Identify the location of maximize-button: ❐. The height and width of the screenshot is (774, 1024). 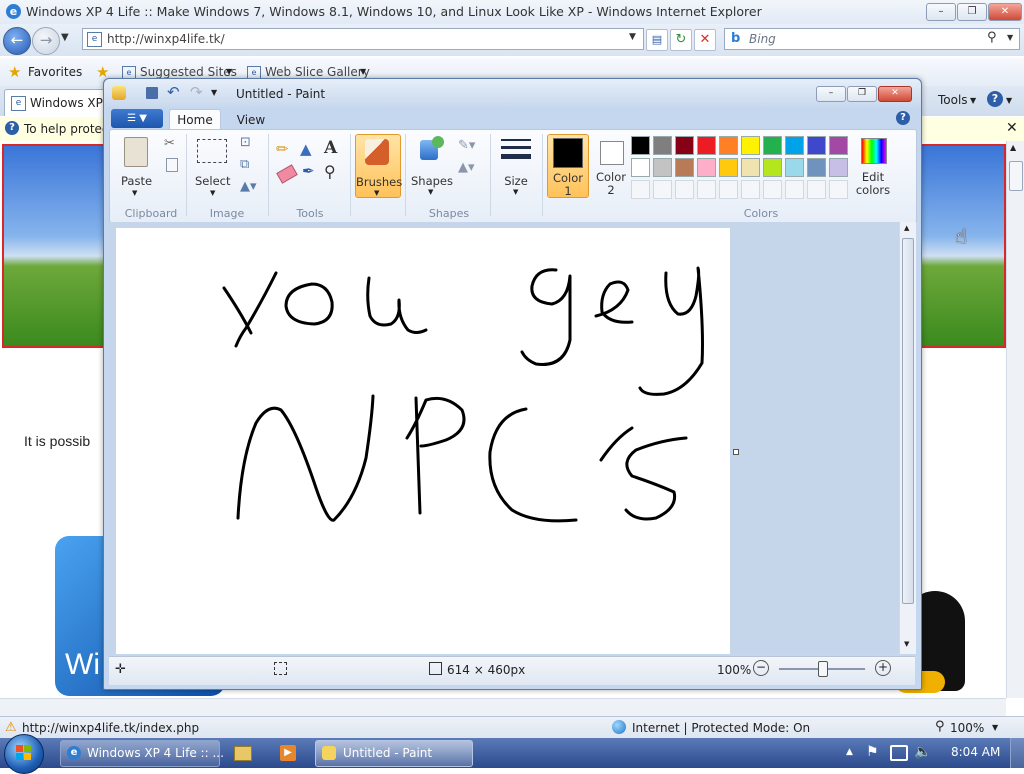
(972, 12).